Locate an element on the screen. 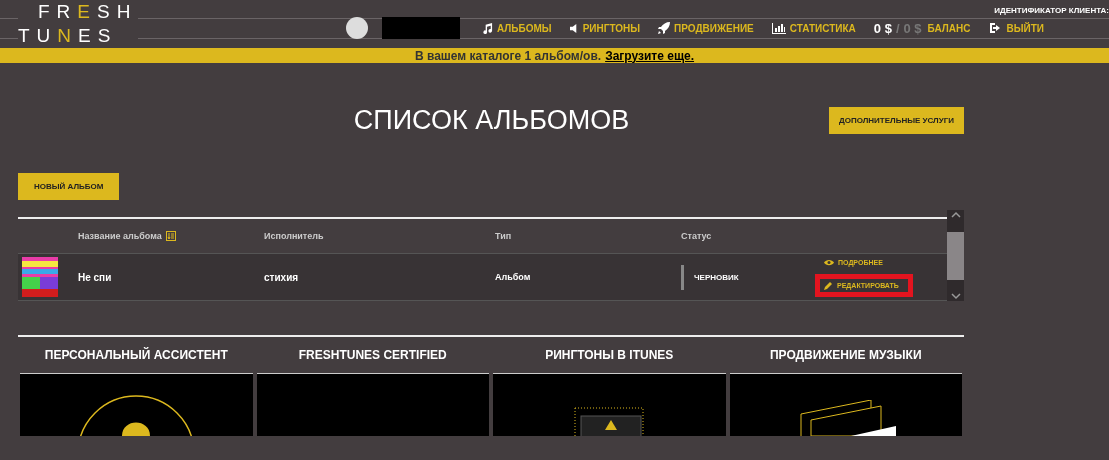 Image resolution: width=1109 pixels, height=460 pixels. column-header: Тип is located at coordinates (504, 236).